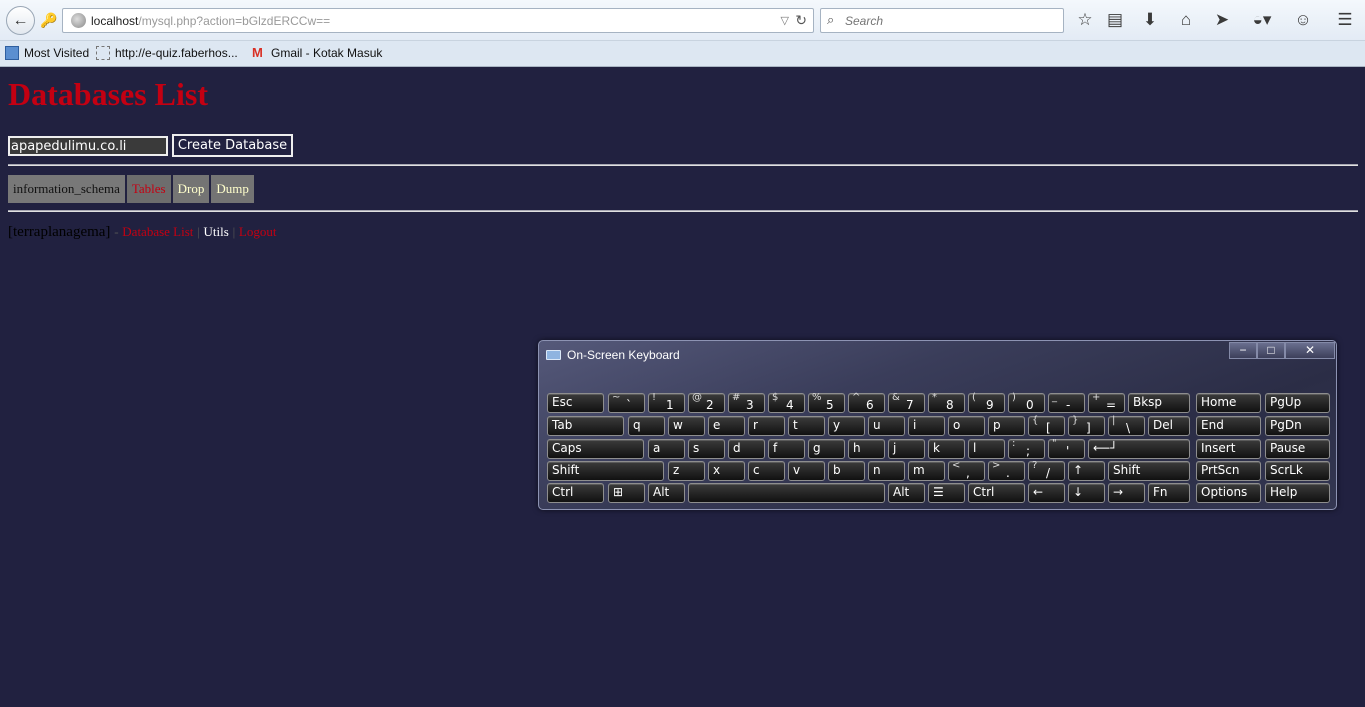 This screenshot has height=707, width=1365. Describe the element at coordinates (1297, 403) in the screenshot. I see `key-pgup: PgUp` at that location.